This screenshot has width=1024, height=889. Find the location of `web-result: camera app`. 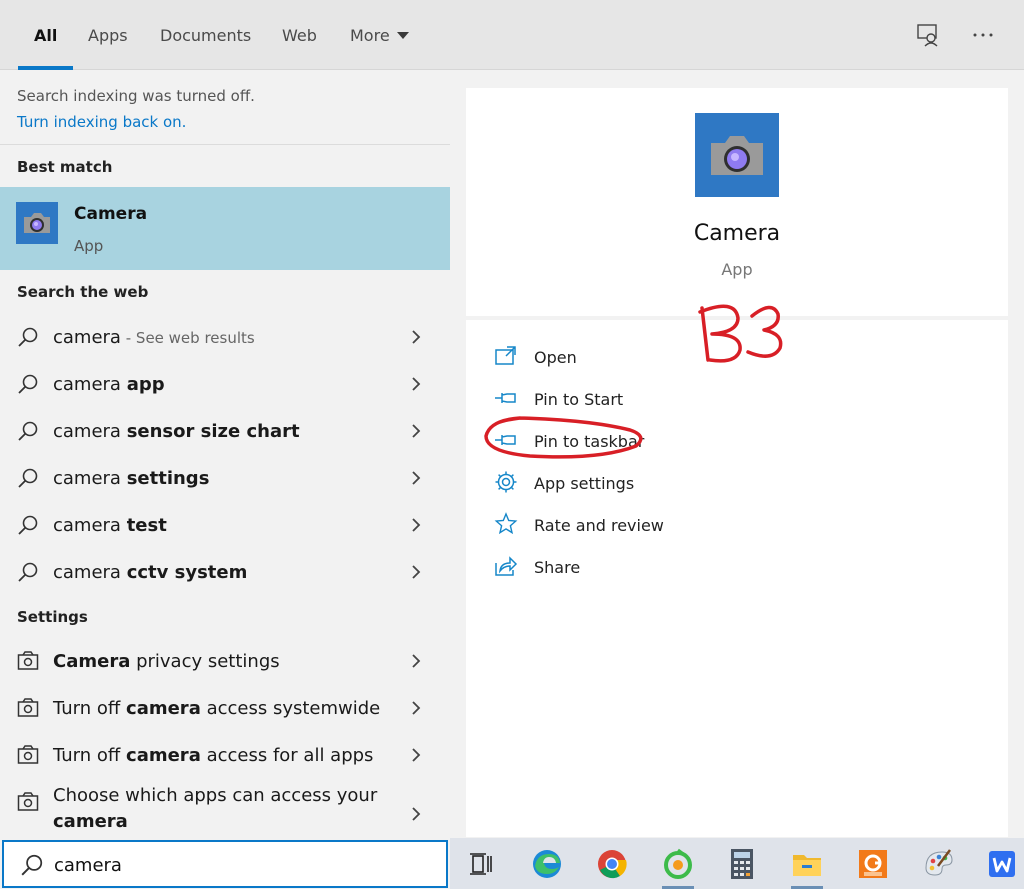

web-result: camera app is located at coordinates (225, 384).